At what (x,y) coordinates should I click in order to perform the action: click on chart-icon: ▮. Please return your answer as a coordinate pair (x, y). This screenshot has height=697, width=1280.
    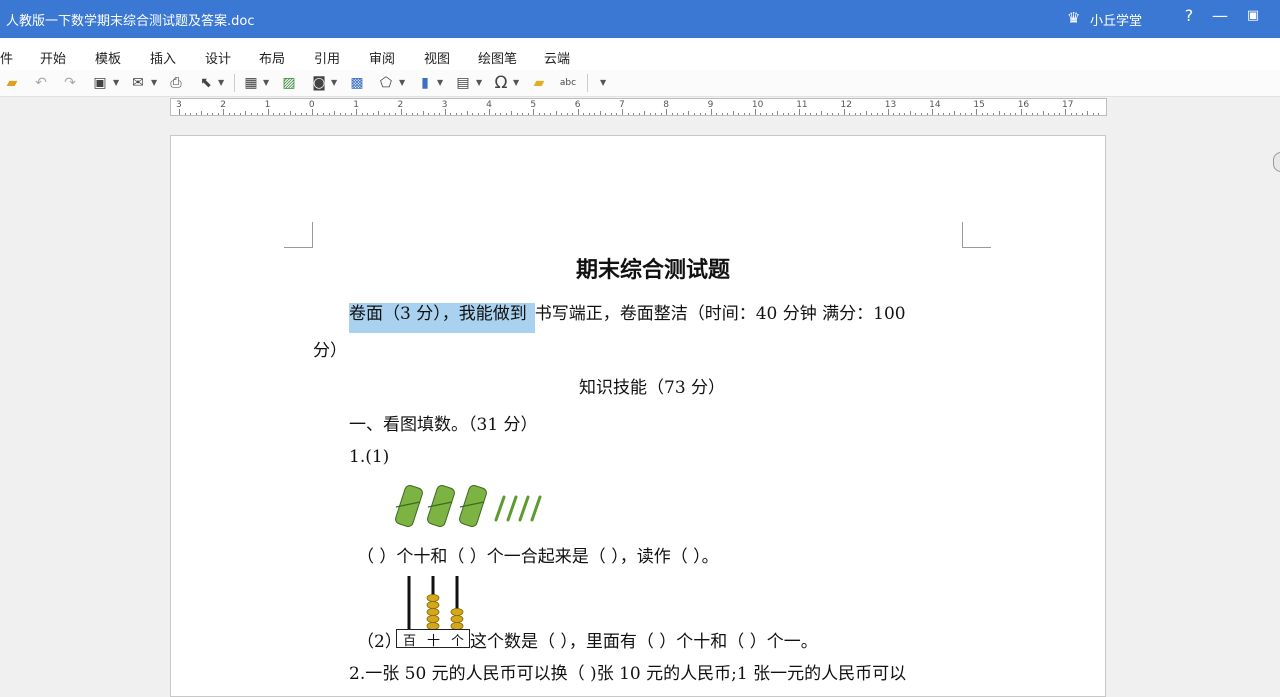
    Looking at the image, I should click on (425, 83).